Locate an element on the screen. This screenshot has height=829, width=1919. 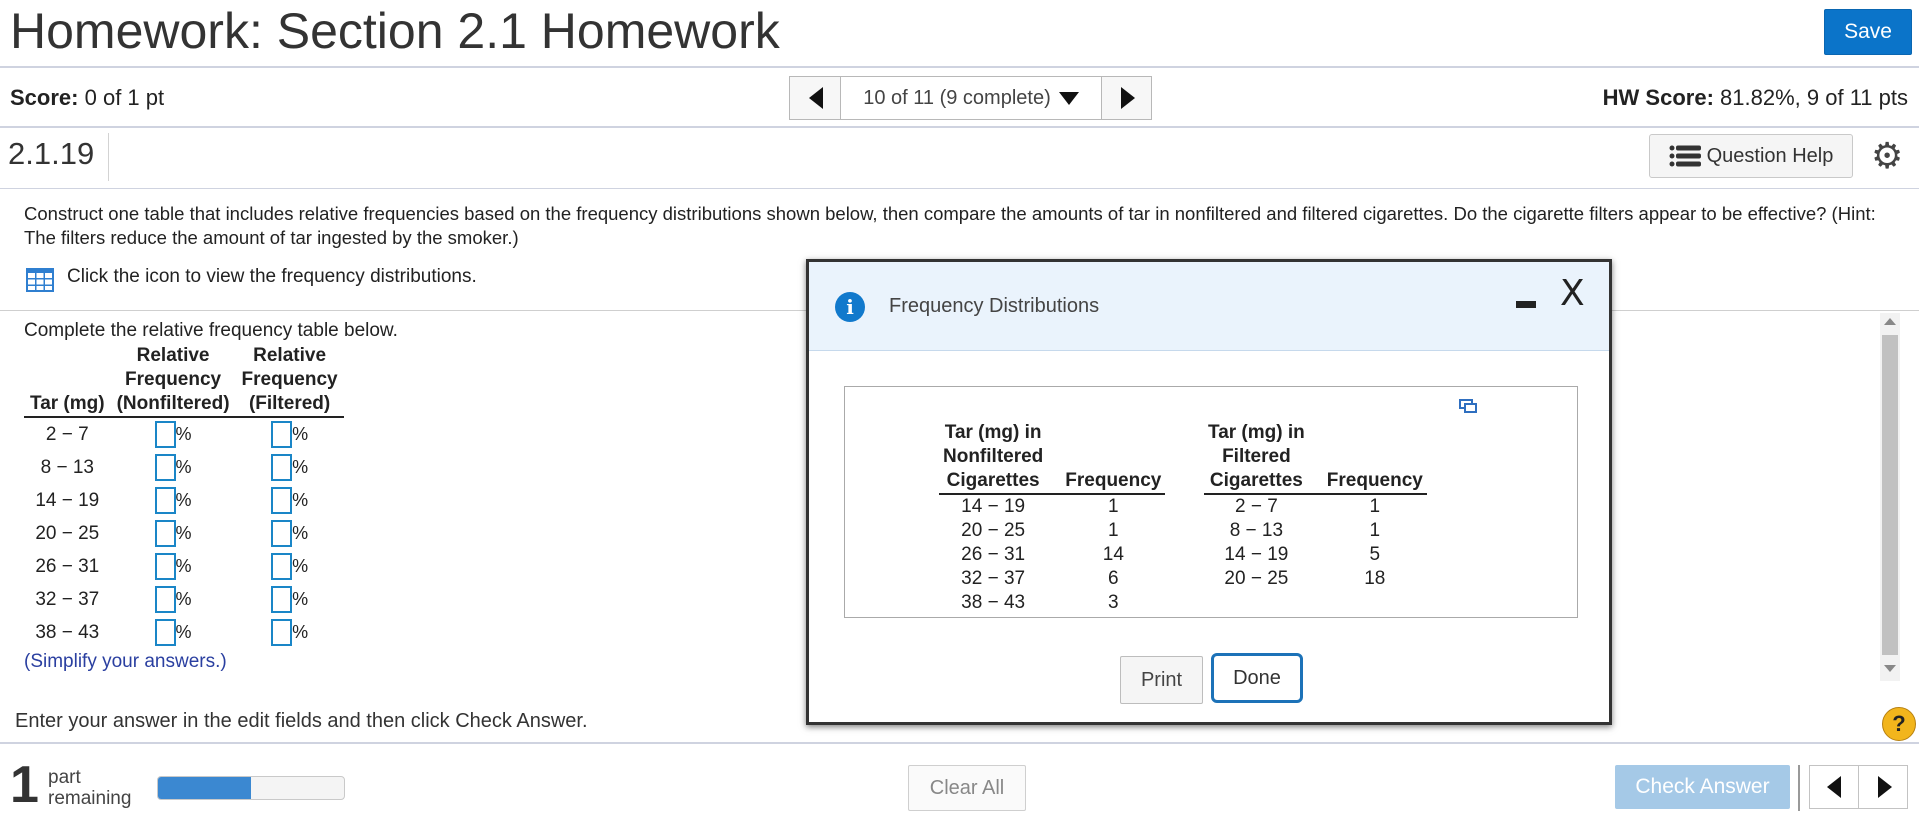
tar-range: 8 − 13 is located at coordinates (67, 467).